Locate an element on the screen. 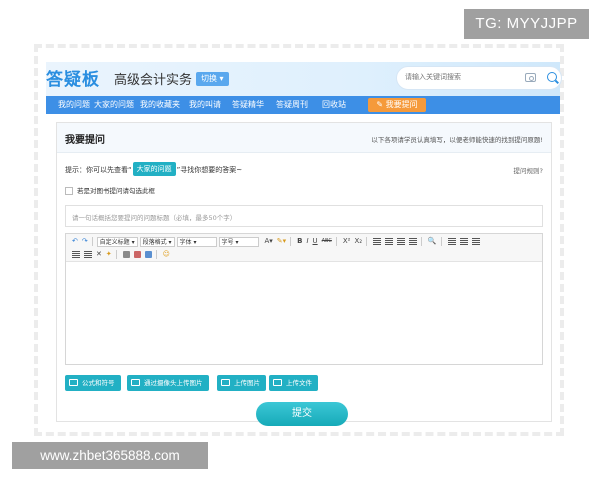 The height and width of the screenshot is (480, 600). indent-icon is located at coordinates (451, 241).